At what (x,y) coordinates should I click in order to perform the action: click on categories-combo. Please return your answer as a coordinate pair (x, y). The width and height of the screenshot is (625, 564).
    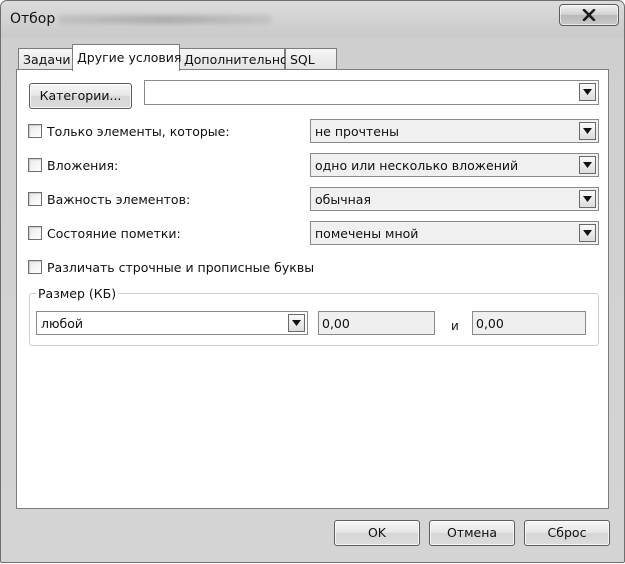
    Looking at the image, I should click on (371, 92).